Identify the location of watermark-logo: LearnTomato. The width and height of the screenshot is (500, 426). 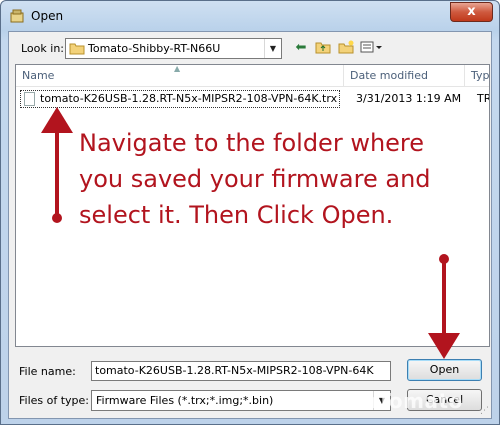
(387, 401).